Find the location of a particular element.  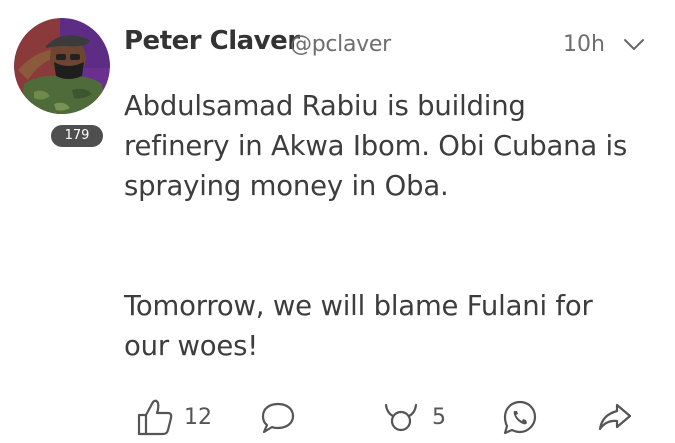

post-header: Peter Claver @pclaver 10h is located at coordinates (384, 46).